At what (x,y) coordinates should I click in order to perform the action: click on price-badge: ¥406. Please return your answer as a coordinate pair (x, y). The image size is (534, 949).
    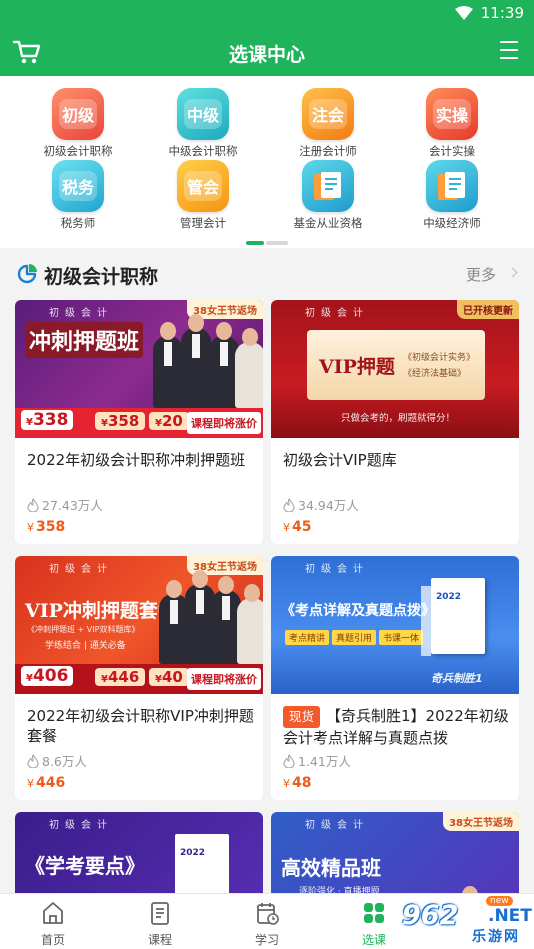
    Looking at the image, I should click on (47, 676).